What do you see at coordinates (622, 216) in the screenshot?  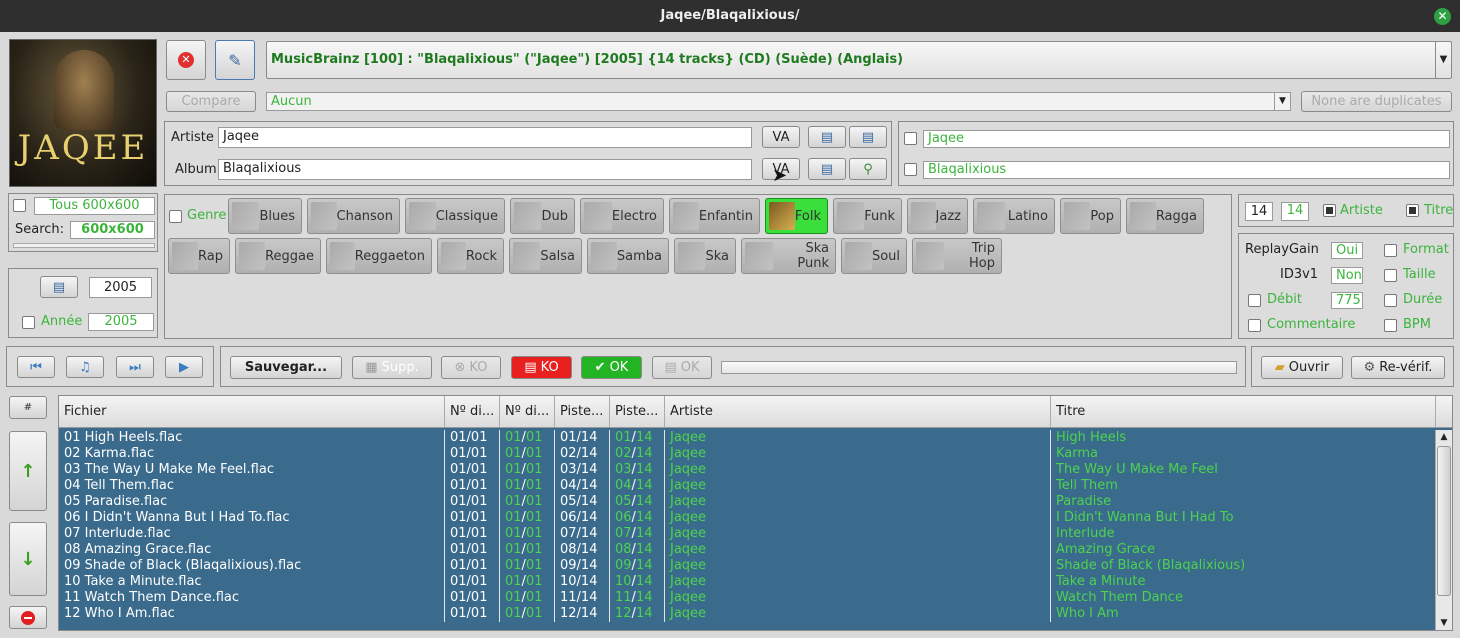 I see `genre-button-electro: Electro` at bounding box center [622, 216].